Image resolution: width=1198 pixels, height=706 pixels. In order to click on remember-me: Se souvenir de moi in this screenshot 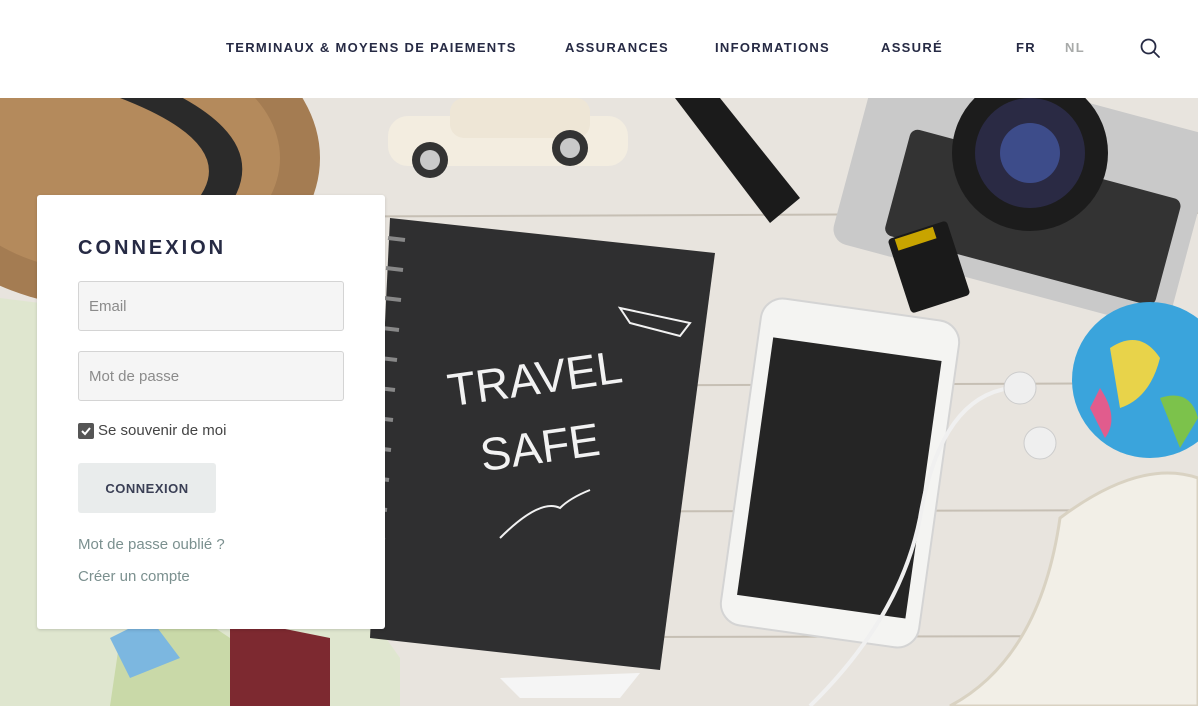, I will do `click(152, 430)`.